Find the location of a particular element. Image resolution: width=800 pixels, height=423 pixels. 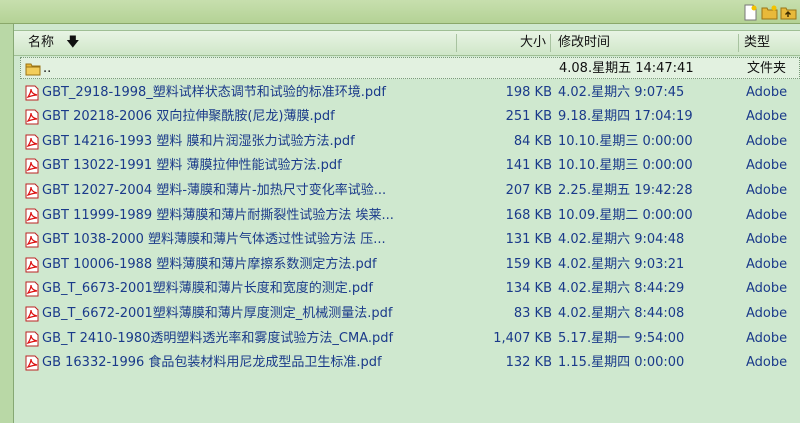

file-name: GBT 14216-1993 塑料 膜和片润湿张力试验方法.pdf is located at coordinates (198, 141).